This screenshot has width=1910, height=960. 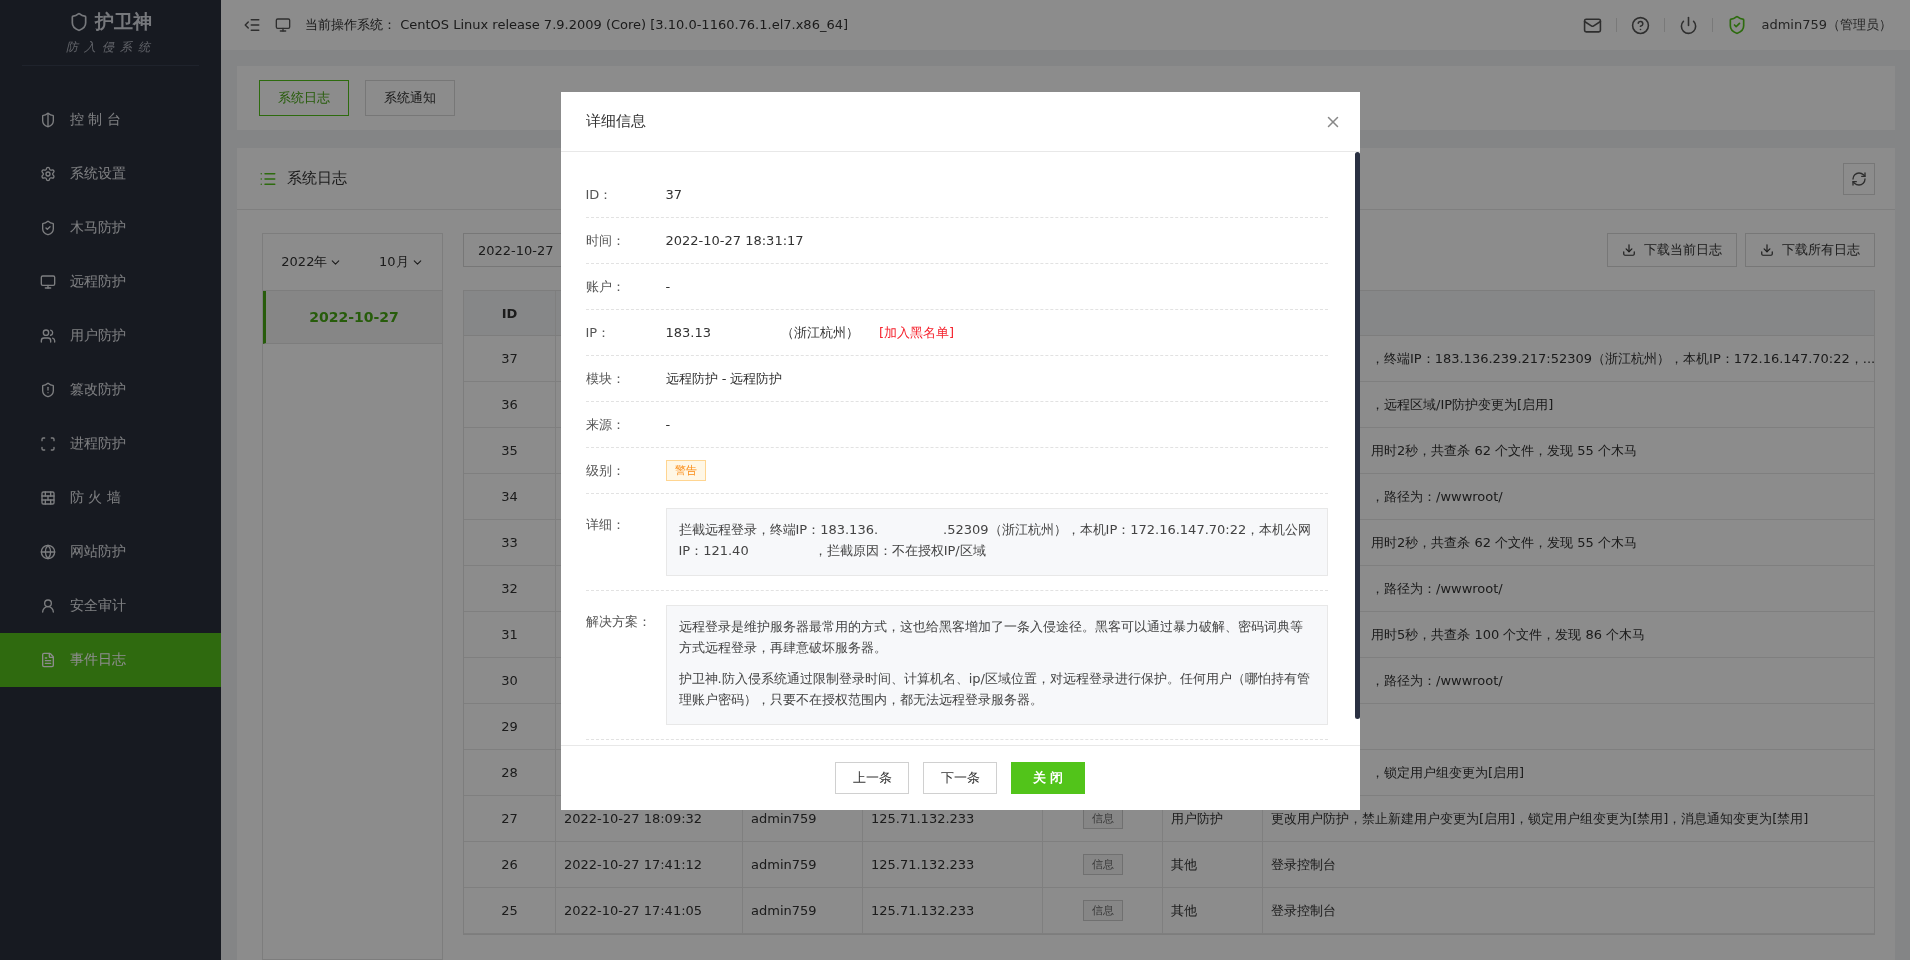 What do you see at coordinates (577, 25) in the screenshot?
I see `os-info: 当前操作系统： CentOS Linux release 7.9.2009 (Core) [3.10.0-1160.76.1.el7.x86_64]` at bounding box center [577, 25].